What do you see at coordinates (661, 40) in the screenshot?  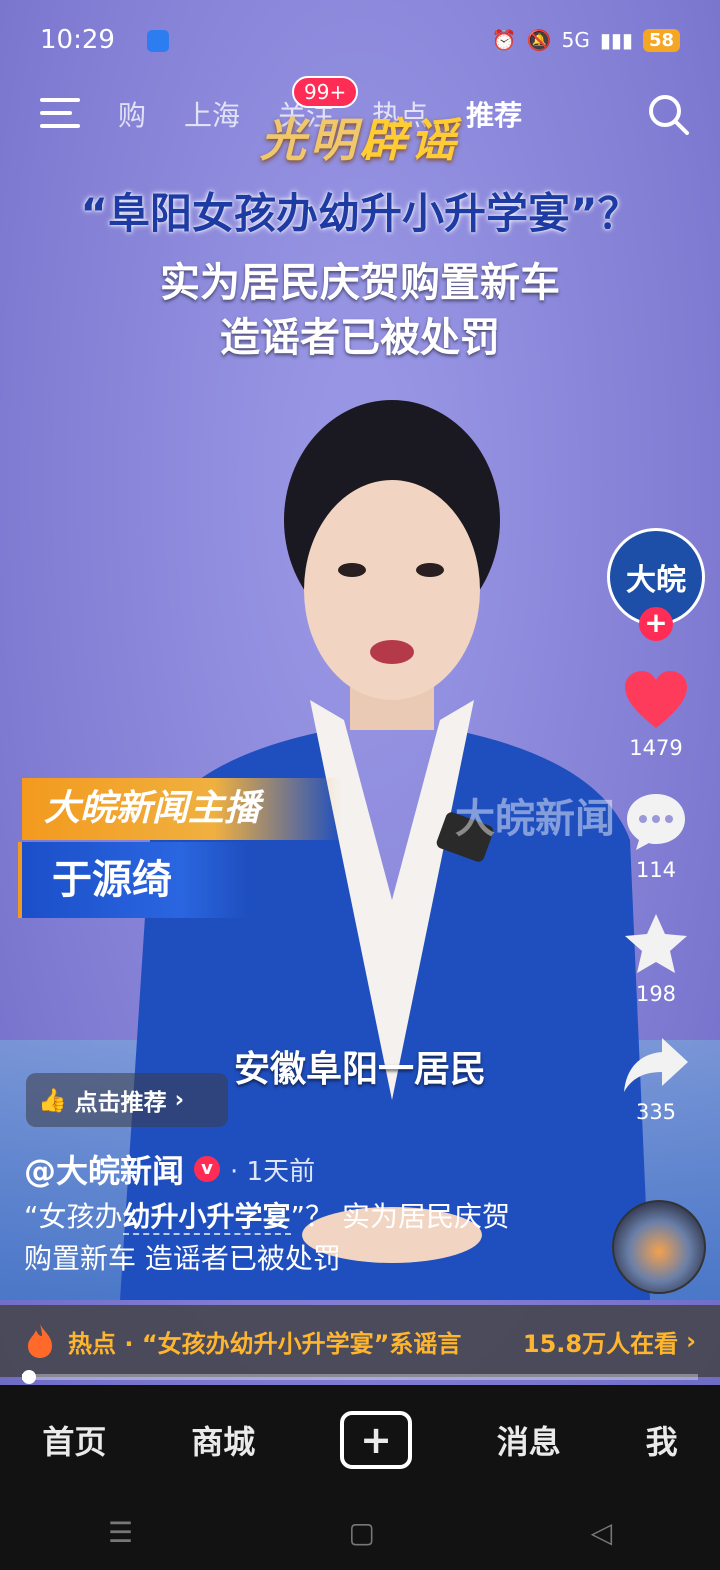 I see `battery-level: 58` at bounding box center [661, 40].